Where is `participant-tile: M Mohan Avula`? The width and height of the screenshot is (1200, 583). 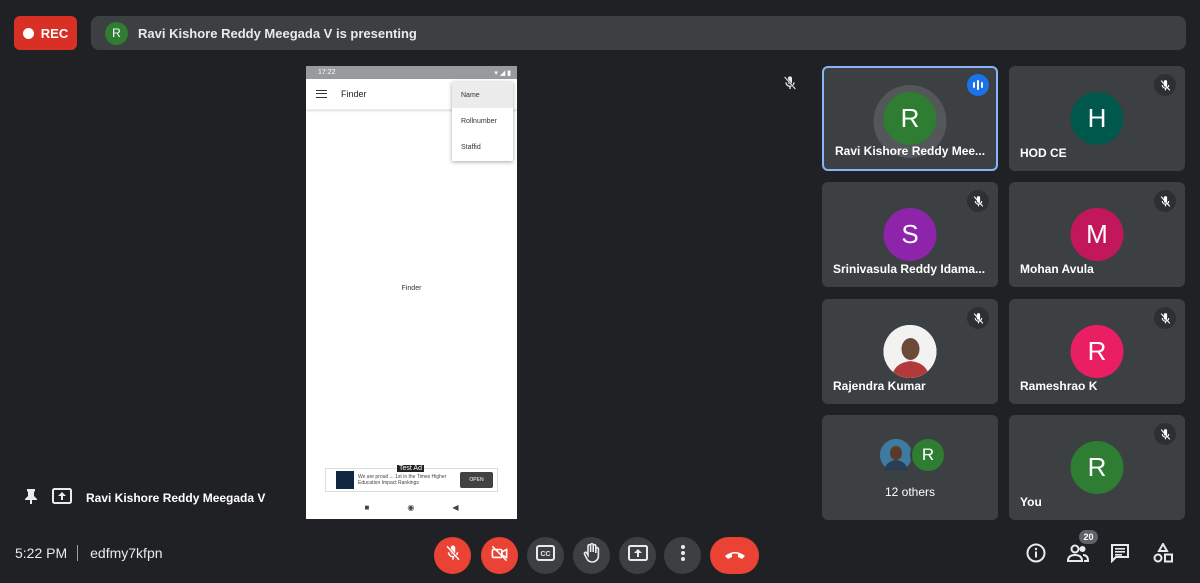 participant-tile: M Mohan Avula is located at coordinates (1097, 234).